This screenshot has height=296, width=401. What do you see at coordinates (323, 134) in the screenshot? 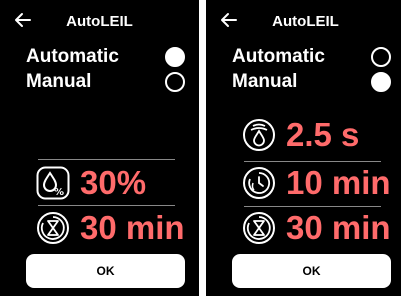
I see `spray-duration-value: 2.5 s` at bounding box center [323, 134].